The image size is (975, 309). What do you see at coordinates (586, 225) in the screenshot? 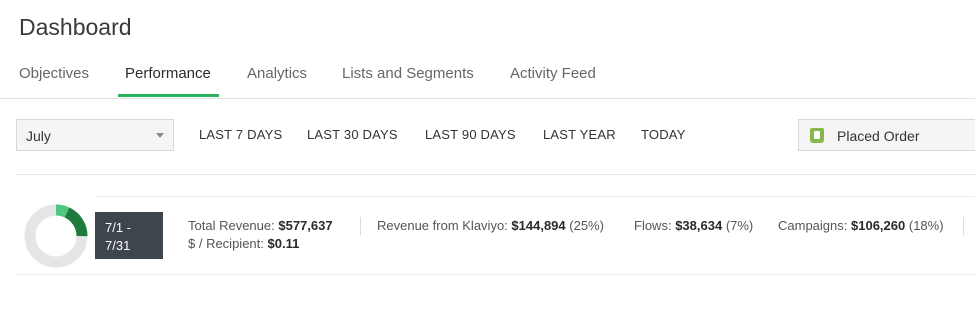
I see `klaviyo-revenue-pct: (25%)` at bounding box center [586, 225].